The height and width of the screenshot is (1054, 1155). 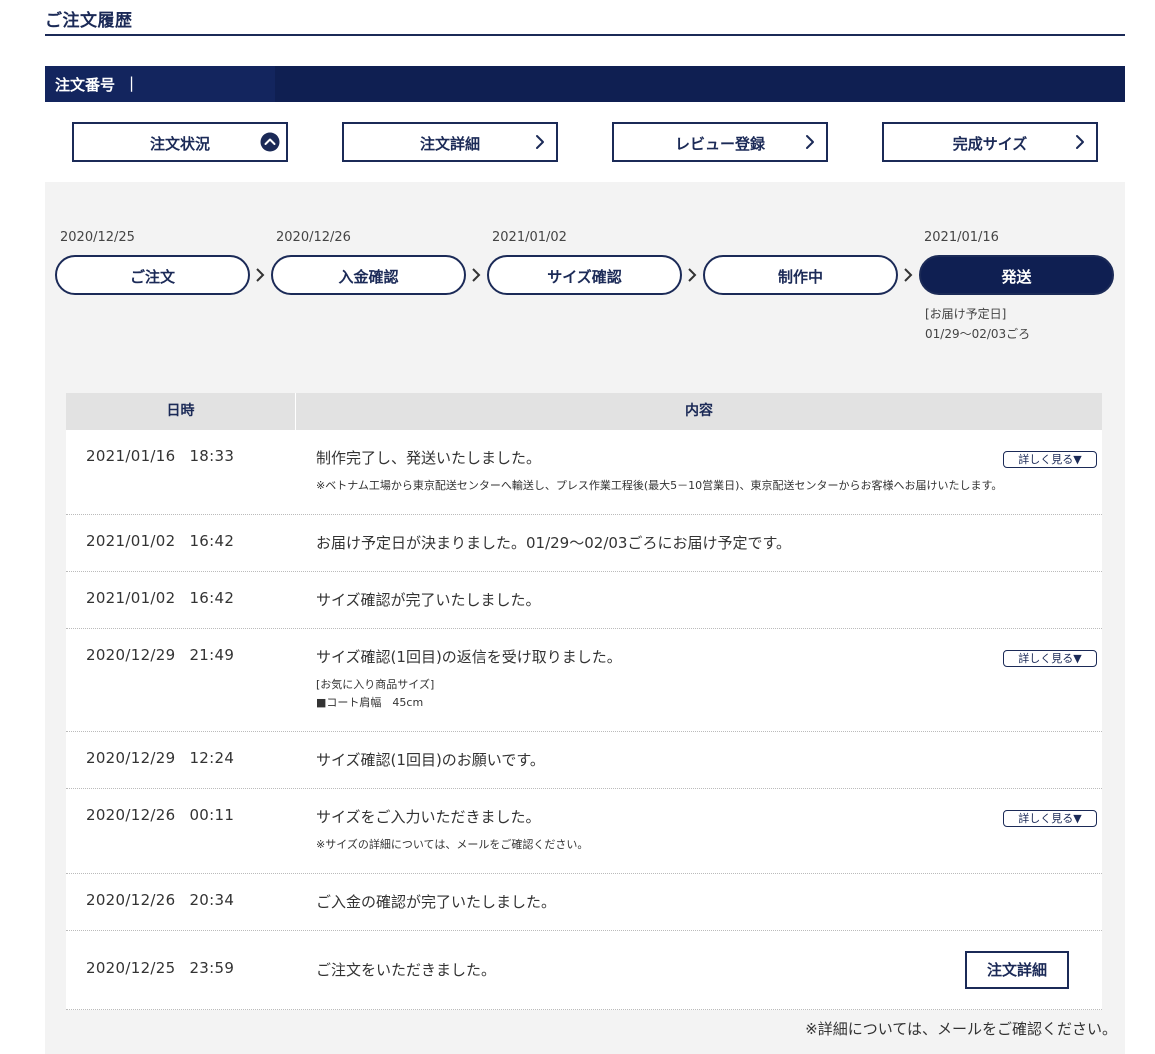 I want to click on row-text: サイズ確認(1回目)の返信を受け取りました。, so click(x=469, y=657).